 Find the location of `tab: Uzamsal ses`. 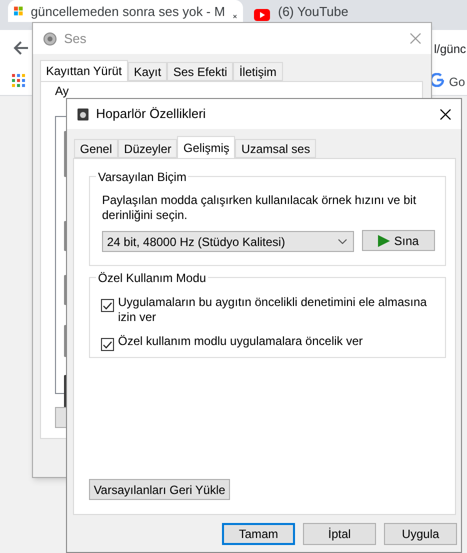

tab: Uzamsal ses is located at coordinates (275, 148).